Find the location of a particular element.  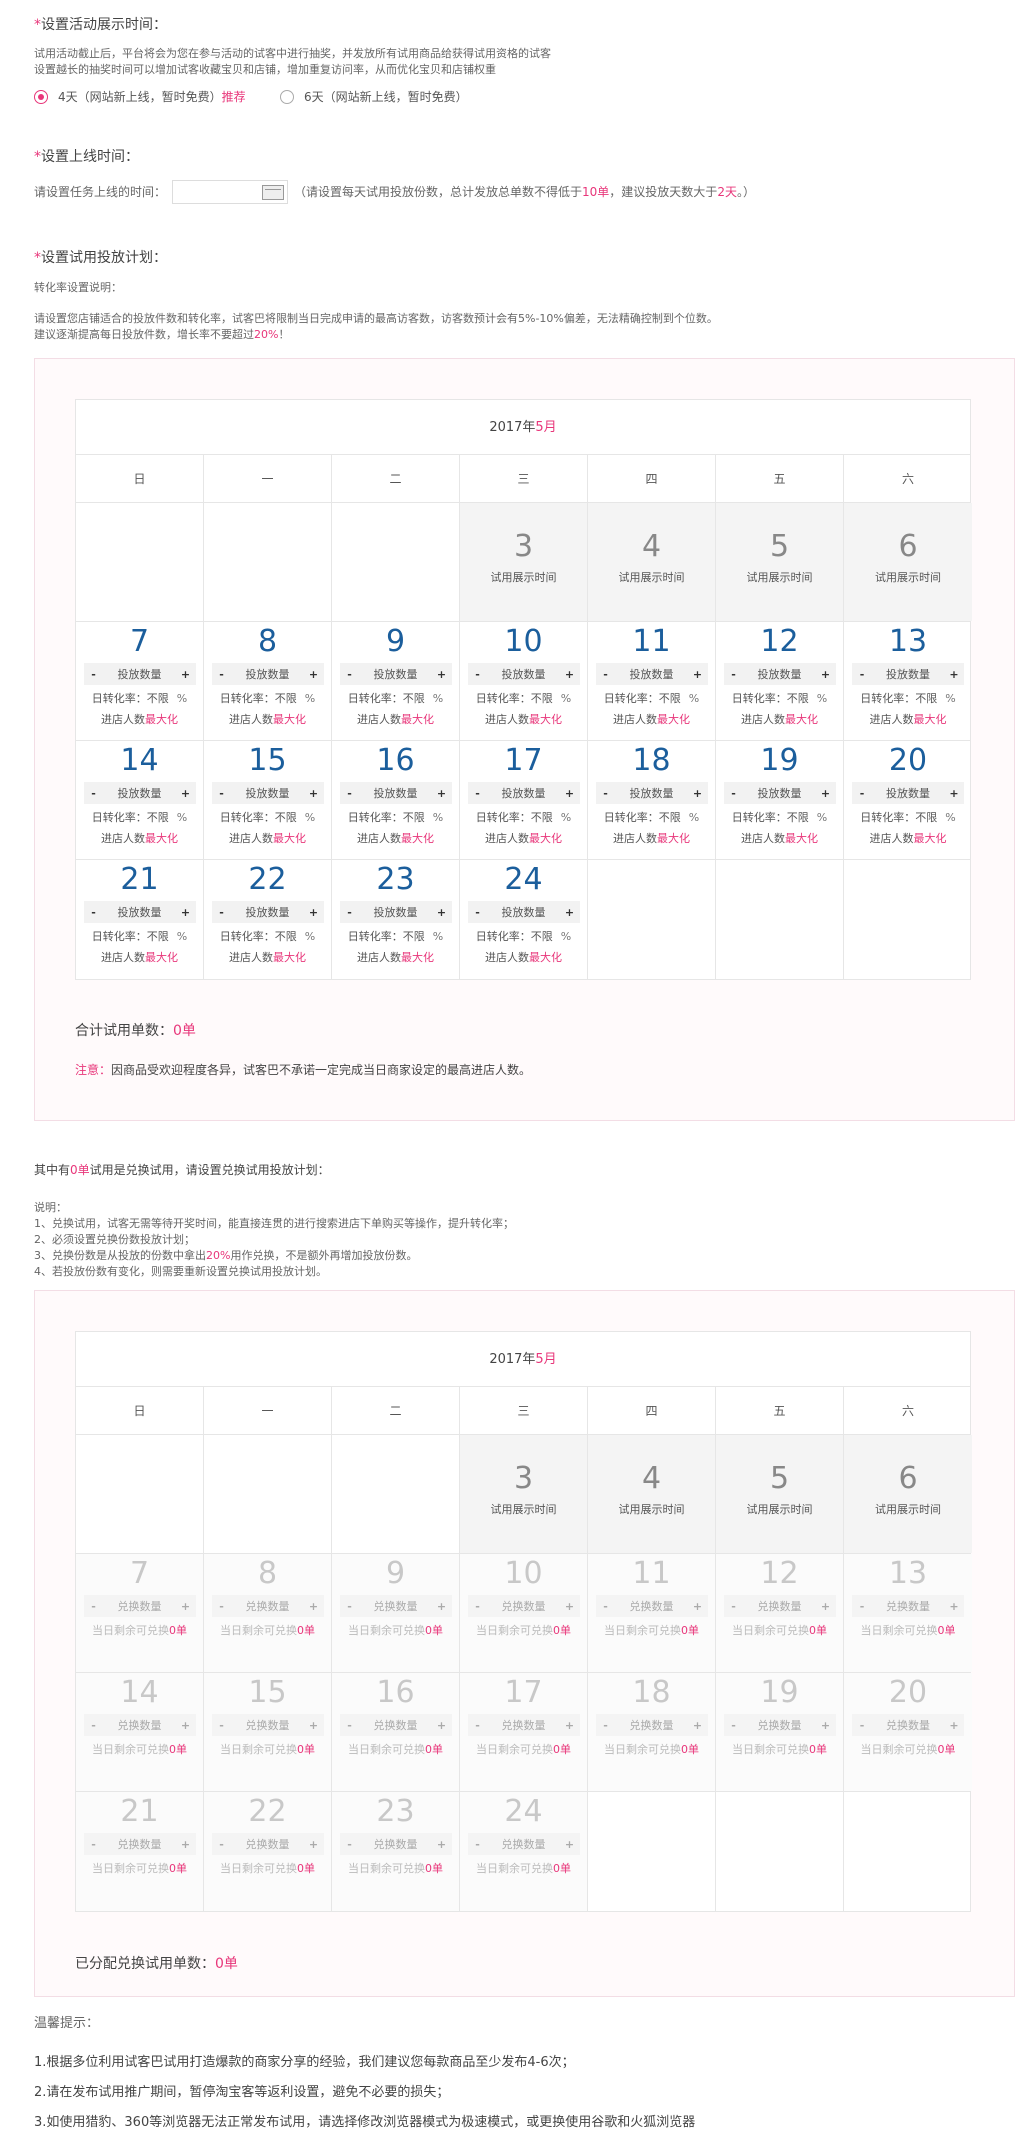

online-date-input is located at coordinates (230, 192).